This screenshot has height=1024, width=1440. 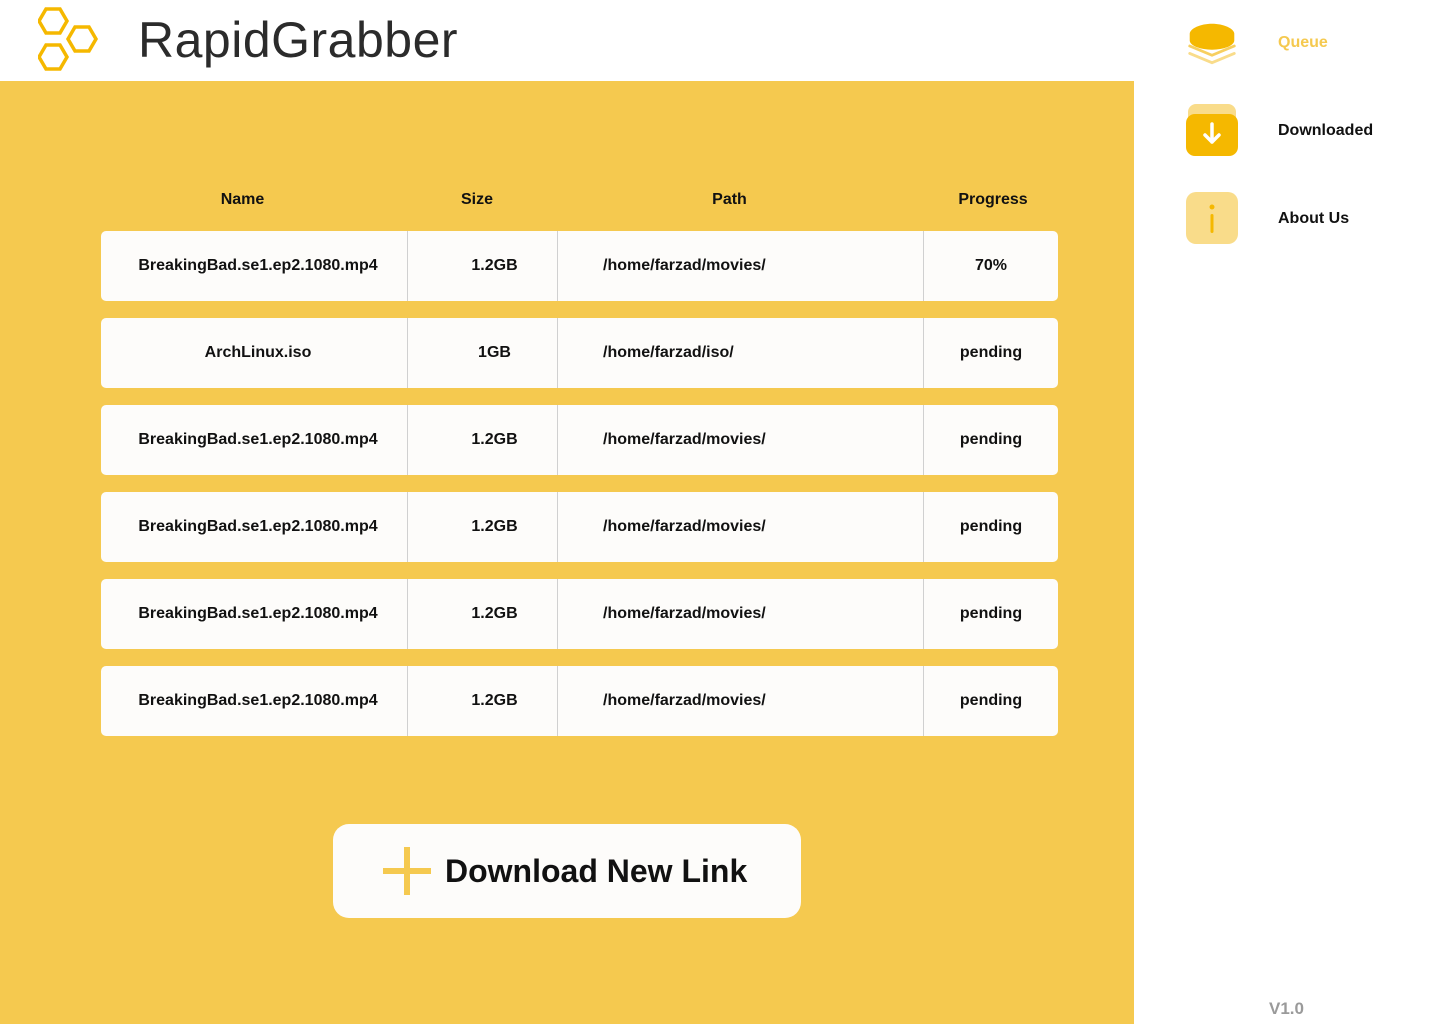 I want to click on download-new-link-button: Download New Link, so click(x=567, y=871).